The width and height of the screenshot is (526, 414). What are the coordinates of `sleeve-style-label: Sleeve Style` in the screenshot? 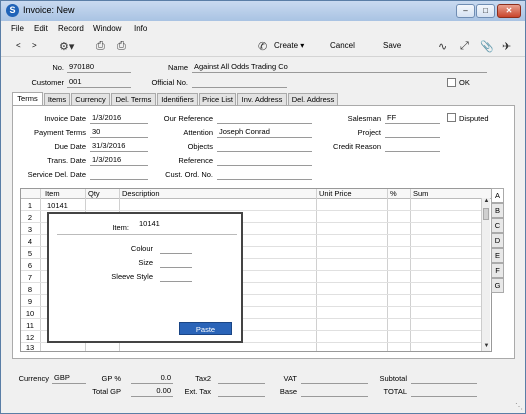 It's located at (132, 276).